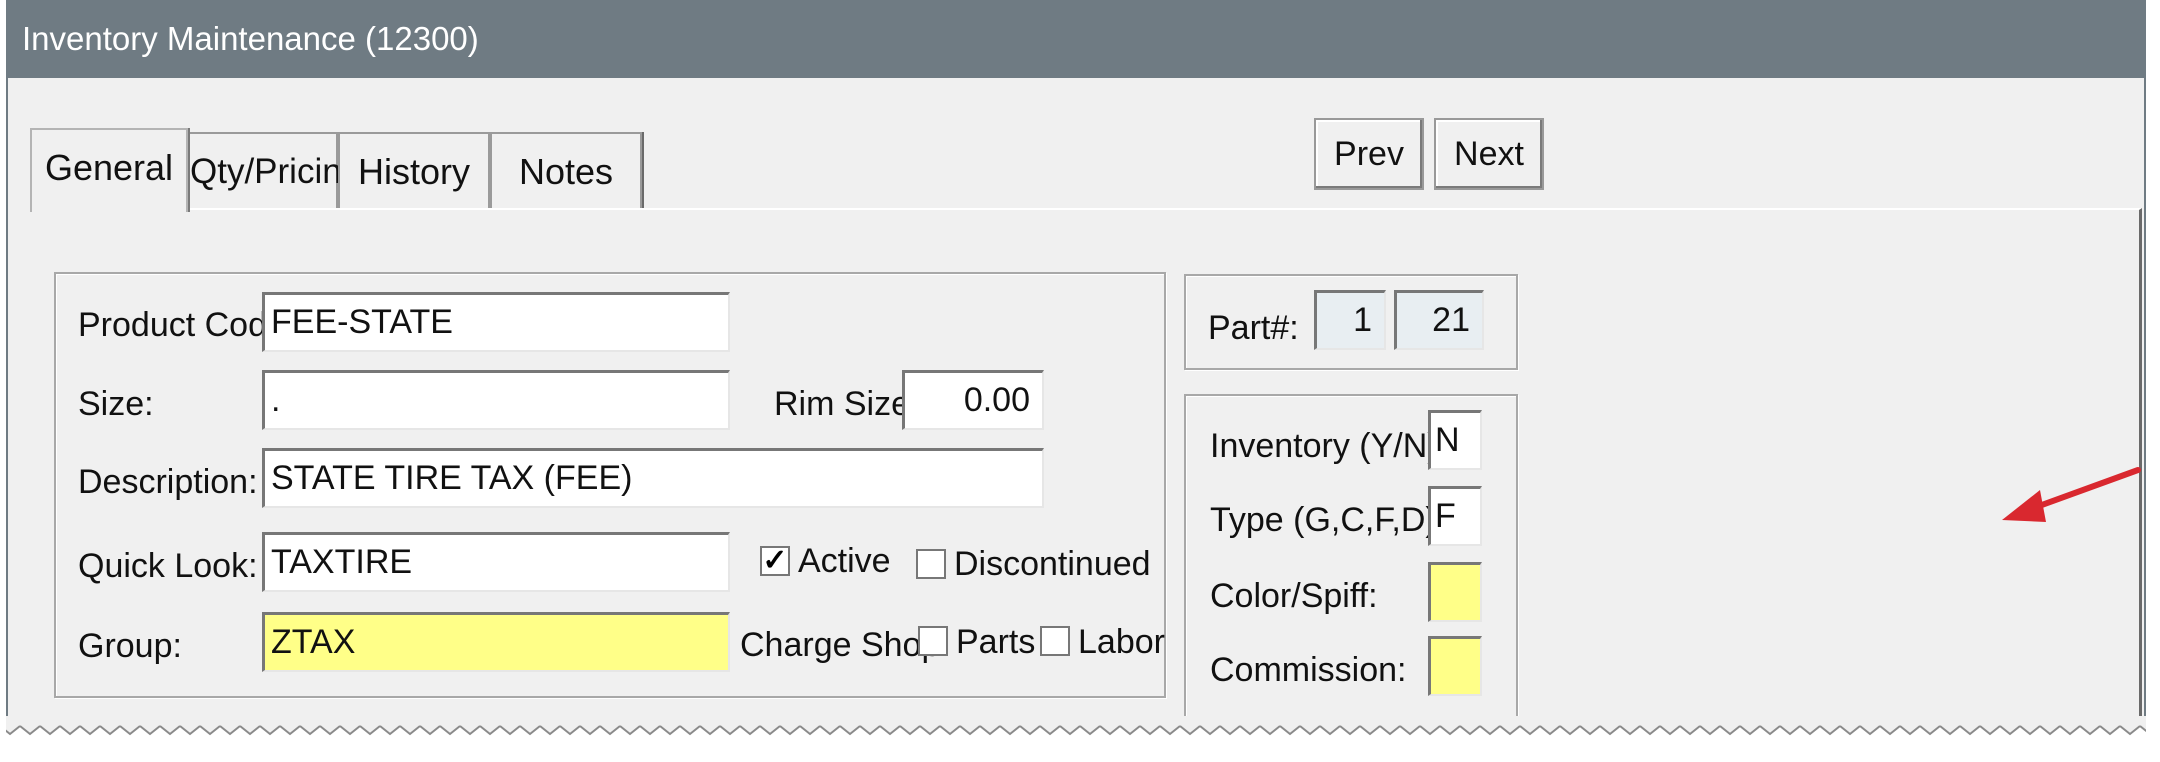 The width and height of the screenshot is (2160, 762). I want to click on inventory-yn-label: Inventory (Y/N):, so click(1329, 446).